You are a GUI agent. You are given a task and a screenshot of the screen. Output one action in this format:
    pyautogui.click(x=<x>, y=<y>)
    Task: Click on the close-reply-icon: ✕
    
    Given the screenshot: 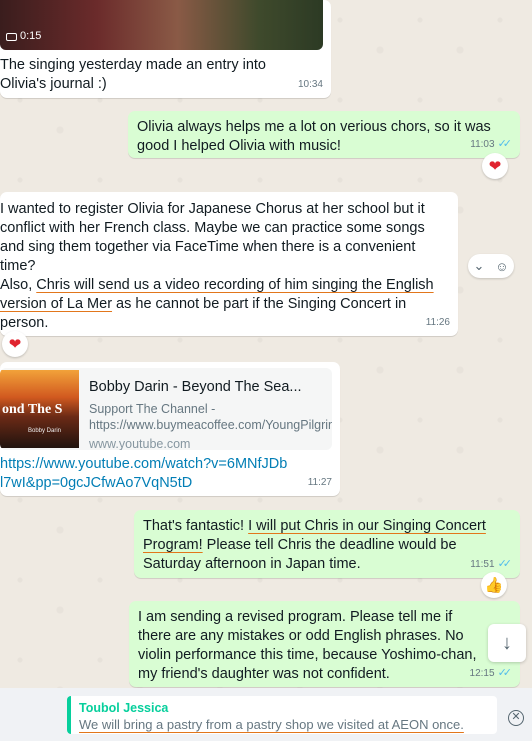 What is the action you would take?
    pyautogui.click(x=516, y=718)
    